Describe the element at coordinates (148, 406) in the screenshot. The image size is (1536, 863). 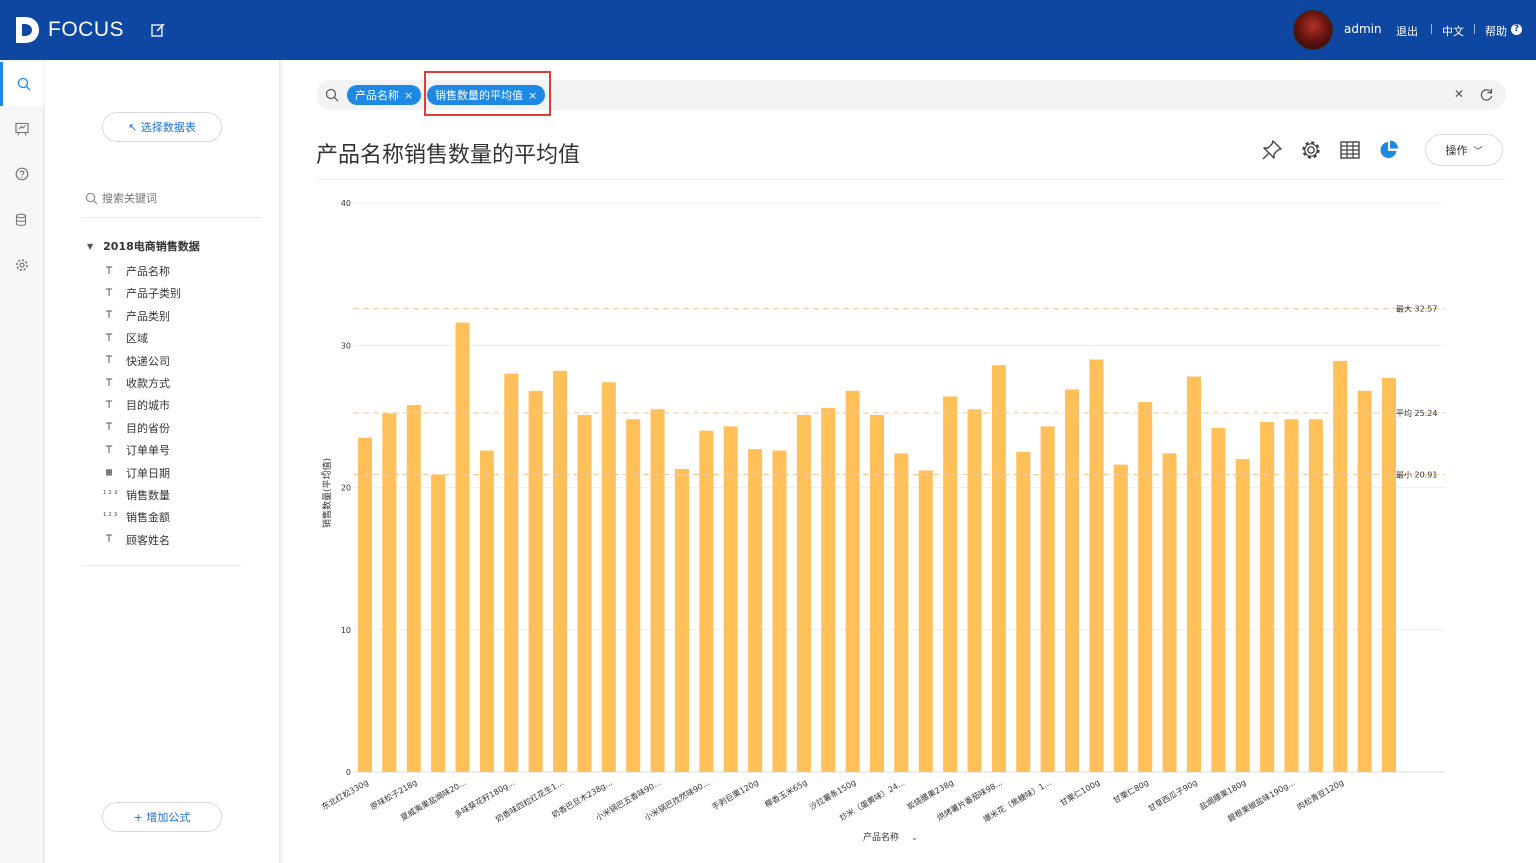
I see `field-label: 目的城市` at that location.